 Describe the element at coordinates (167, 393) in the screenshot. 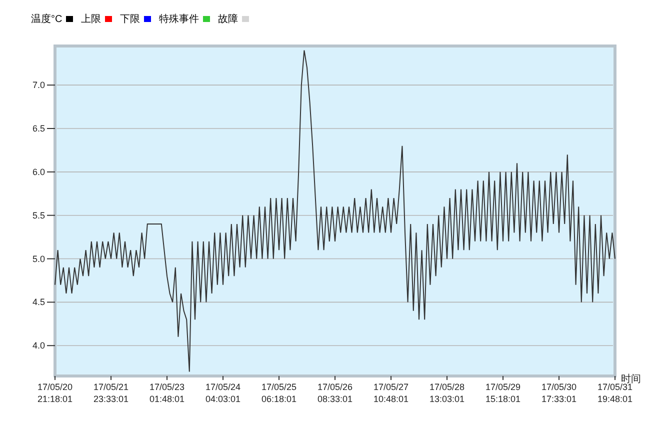

I see `axis-label: 17/05/23 01:48:01` at that location.